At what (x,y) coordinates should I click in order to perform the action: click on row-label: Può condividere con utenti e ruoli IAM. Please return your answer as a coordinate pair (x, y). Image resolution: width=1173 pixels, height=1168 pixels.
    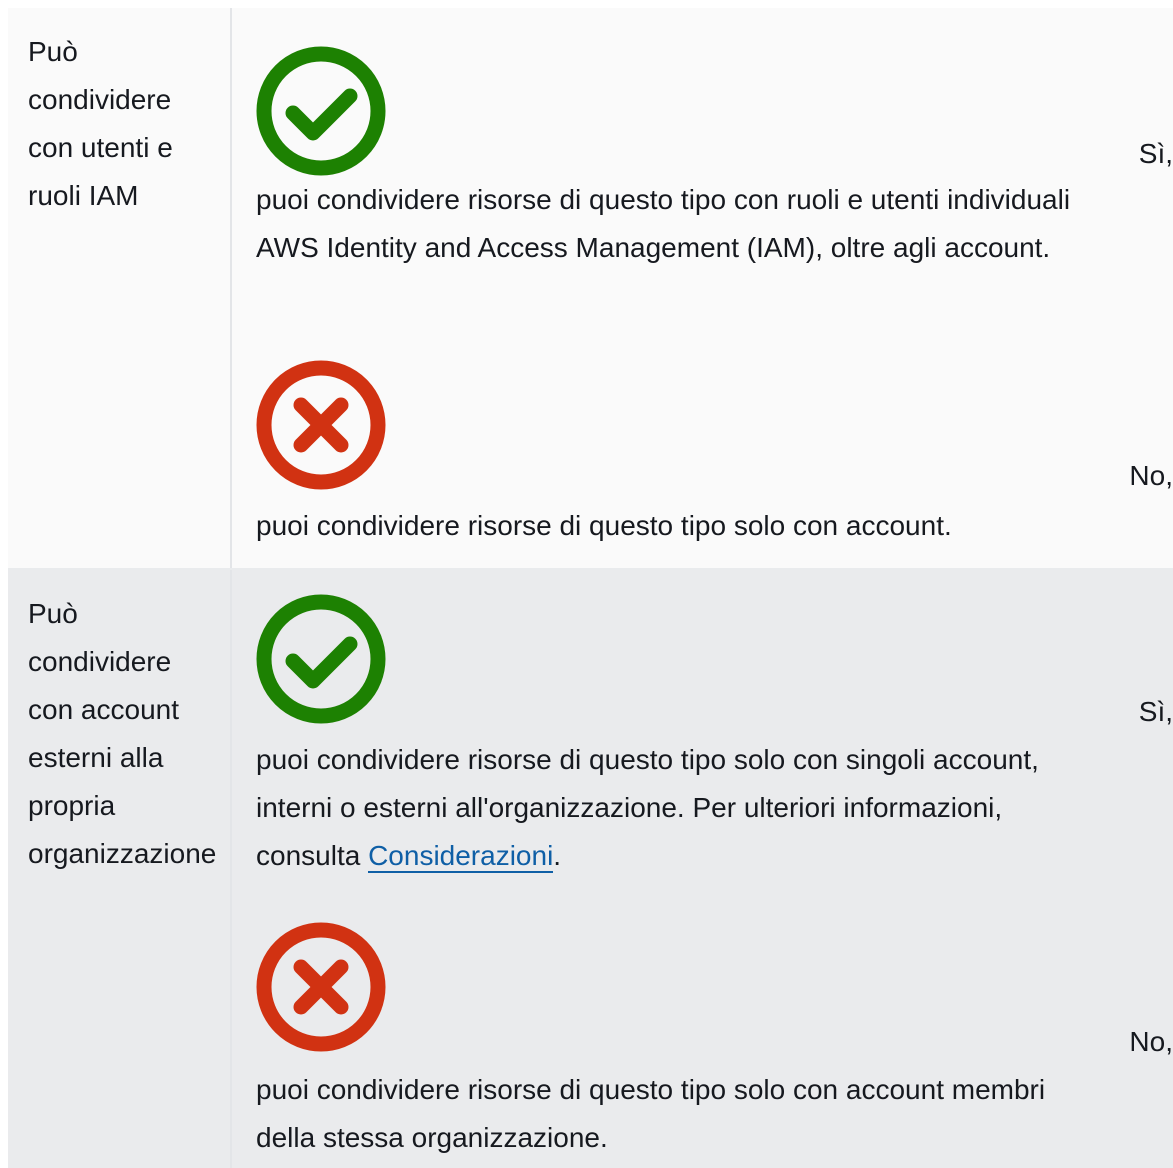
    Looking at the image, I should click on (120, 288).